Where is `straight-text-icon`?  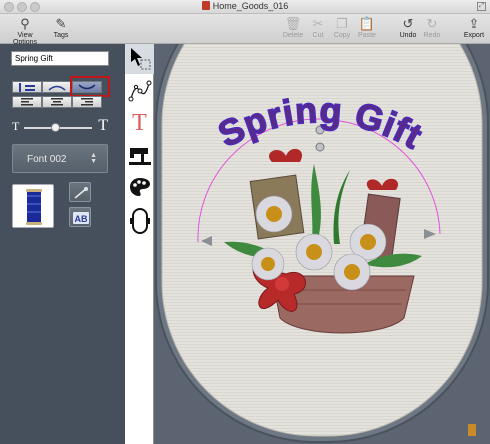
straight-text-icon is located at coordinates (27, 87).